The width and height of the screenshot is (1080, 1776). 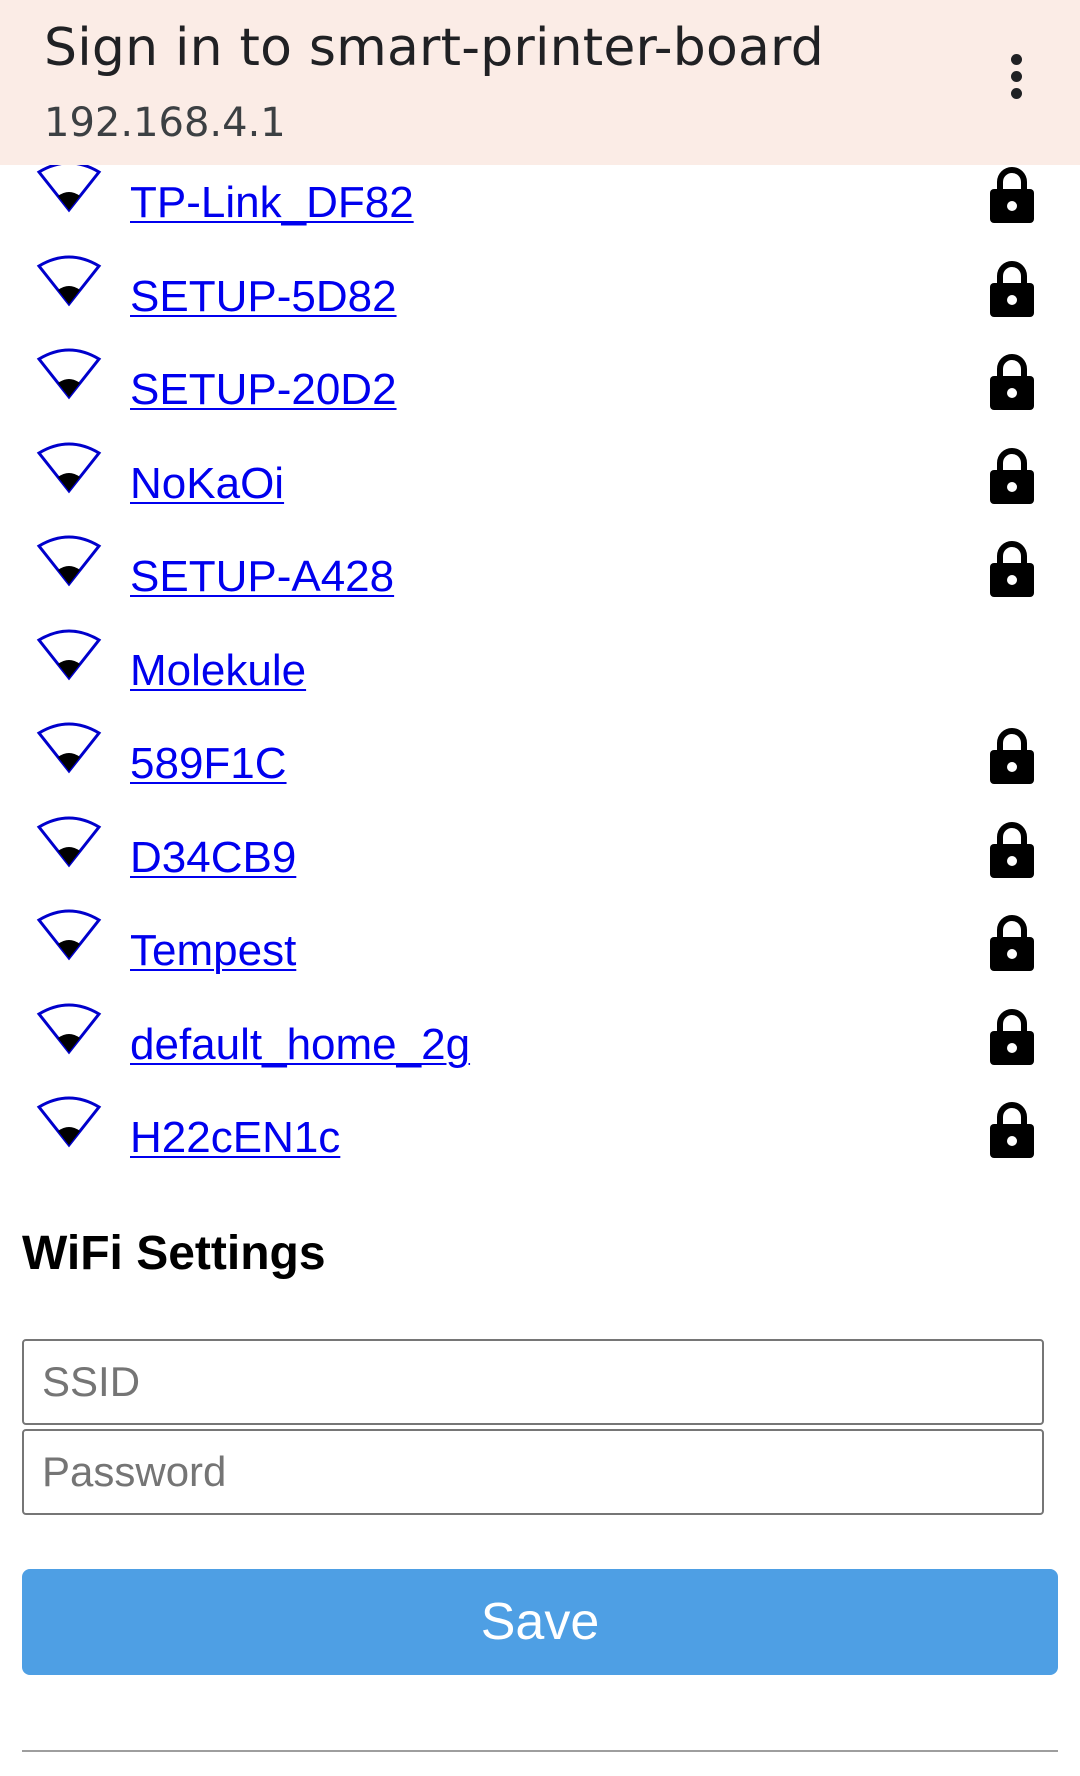 I want to click on network-link: SETUP-20D2, so click(x=263, y=390).